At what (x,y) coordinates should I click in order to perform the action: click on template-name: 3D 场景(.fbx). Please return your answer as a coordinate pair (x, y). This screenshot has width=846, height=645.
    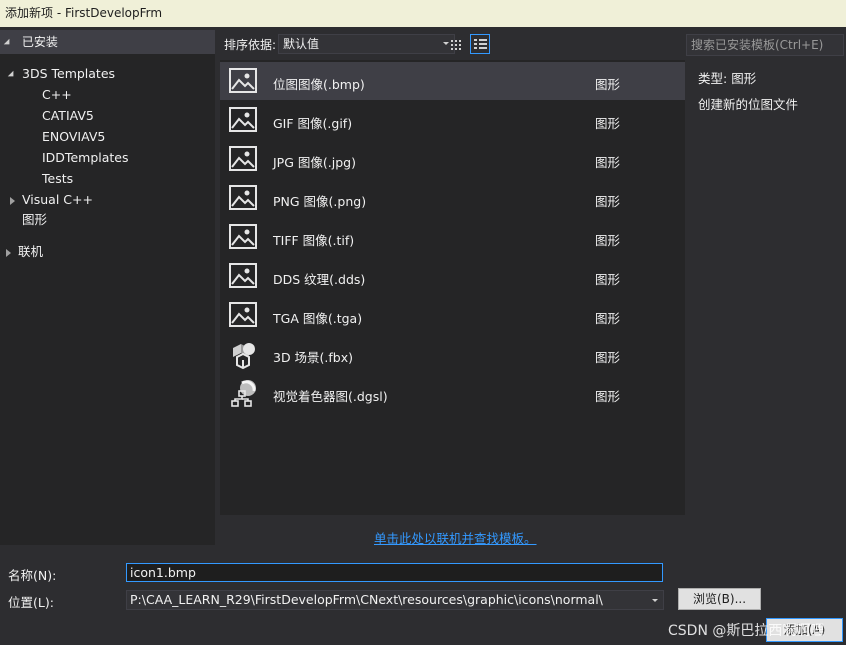
    Looking at the image, I should click on (313, 357).